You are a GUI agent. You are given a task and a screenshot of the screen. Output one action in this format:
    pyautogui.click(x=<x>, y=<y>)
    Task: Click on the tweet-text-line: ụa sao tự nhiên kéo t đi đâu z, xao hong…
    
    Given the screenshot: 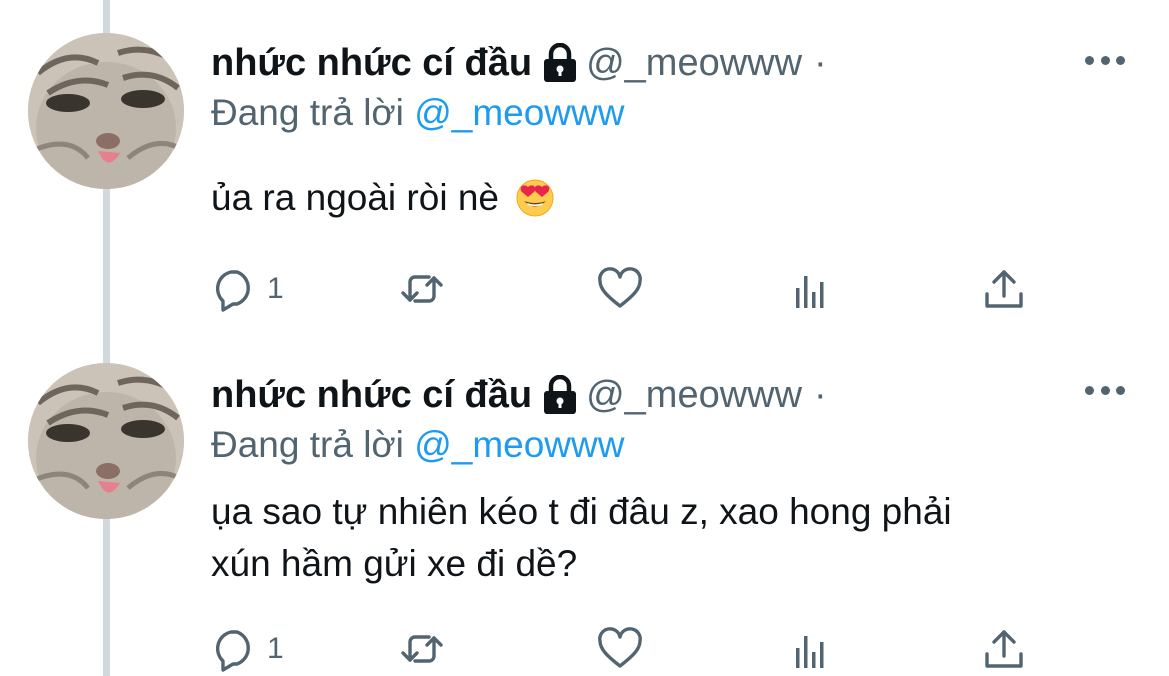 What is the action you would take?
    pyautogui.click(x=581, y=511)
    